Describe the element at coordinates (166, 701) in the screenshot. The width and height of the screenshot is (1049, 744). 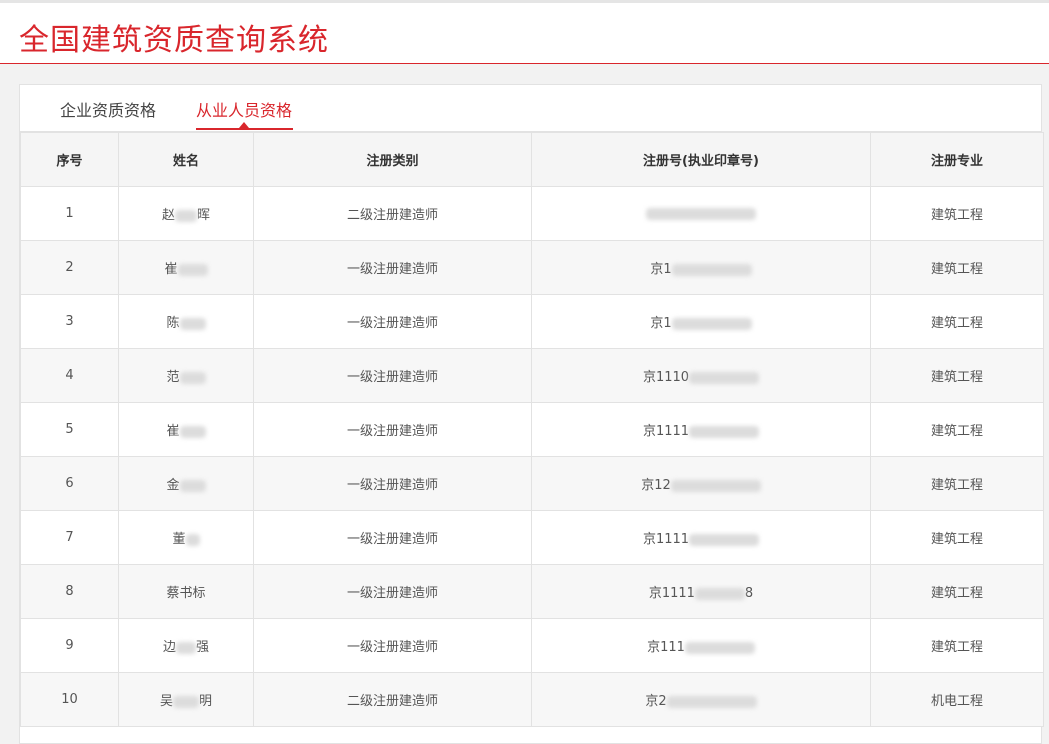
I see `name-text: 吴` at that location.